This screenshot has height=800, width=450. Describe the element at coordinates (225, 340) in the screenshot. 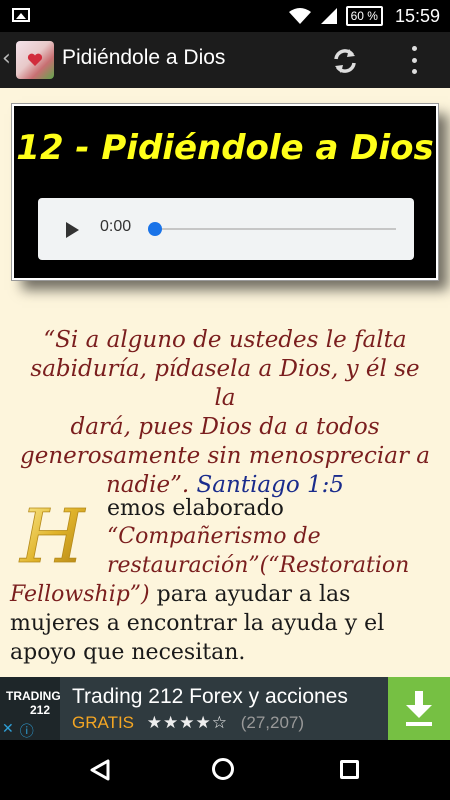

I see `quote-line: “Si a alguno de ustedes le falta` at that location.